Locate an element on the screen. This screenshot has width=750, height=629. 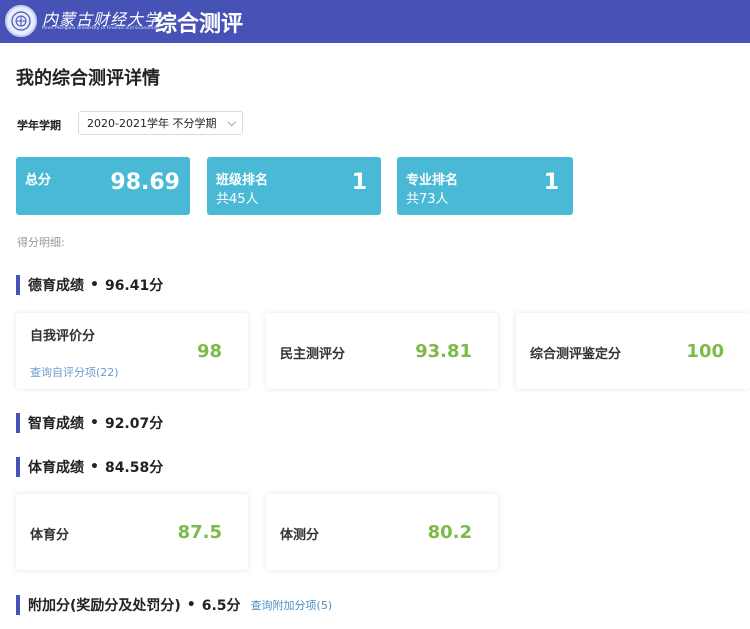
class-rank-card: 班级排名 共45人 1 is located at coordinates (294, 186).